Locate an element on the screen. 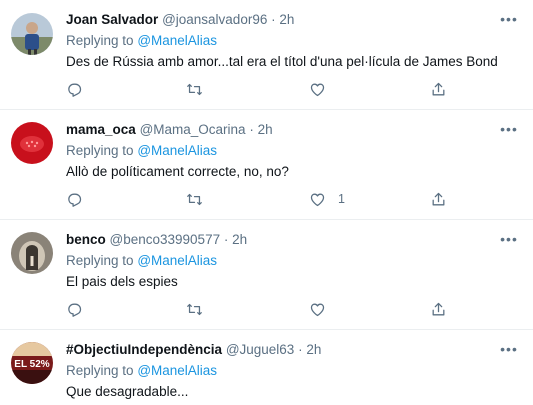 This screenshot has width=533, height=405. avatar-logo-text: EL 52% is located at coordinates (31, 364).